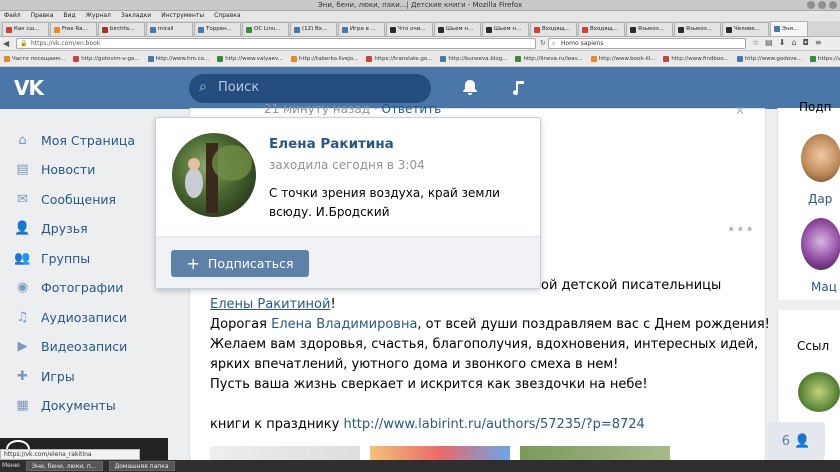 Image resolution: width=840 pixels, height=472 pixels. I want to click on hamburger-menu-icon: ≡, so click(818, 42).